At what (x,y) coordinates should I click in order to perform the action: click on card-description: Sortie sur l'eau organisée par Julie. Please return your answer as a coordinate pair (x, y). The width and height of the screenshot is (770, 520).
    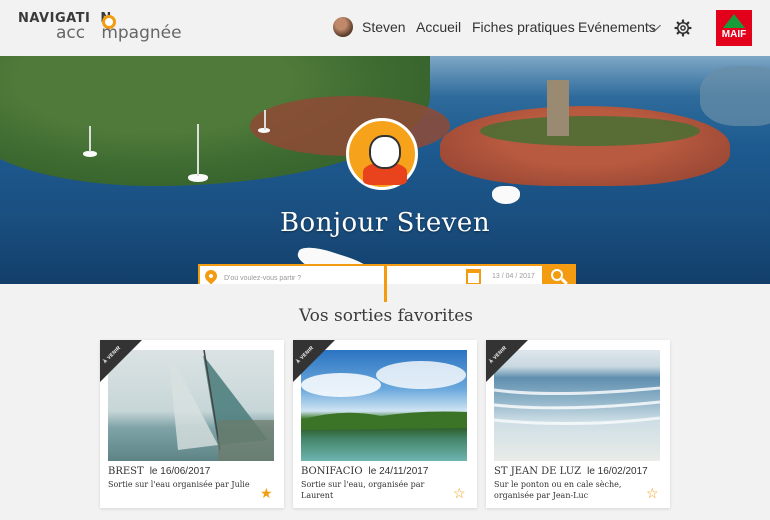
    Looking at the image, I should click on (179, 484).